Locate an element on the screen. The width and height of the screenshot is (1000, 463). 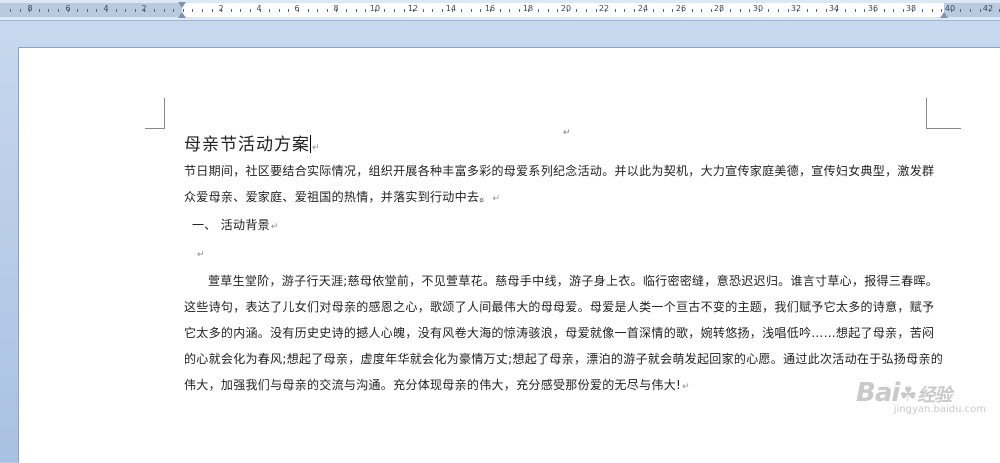
ruler-number: 28 is located at coordinates (719, 8).